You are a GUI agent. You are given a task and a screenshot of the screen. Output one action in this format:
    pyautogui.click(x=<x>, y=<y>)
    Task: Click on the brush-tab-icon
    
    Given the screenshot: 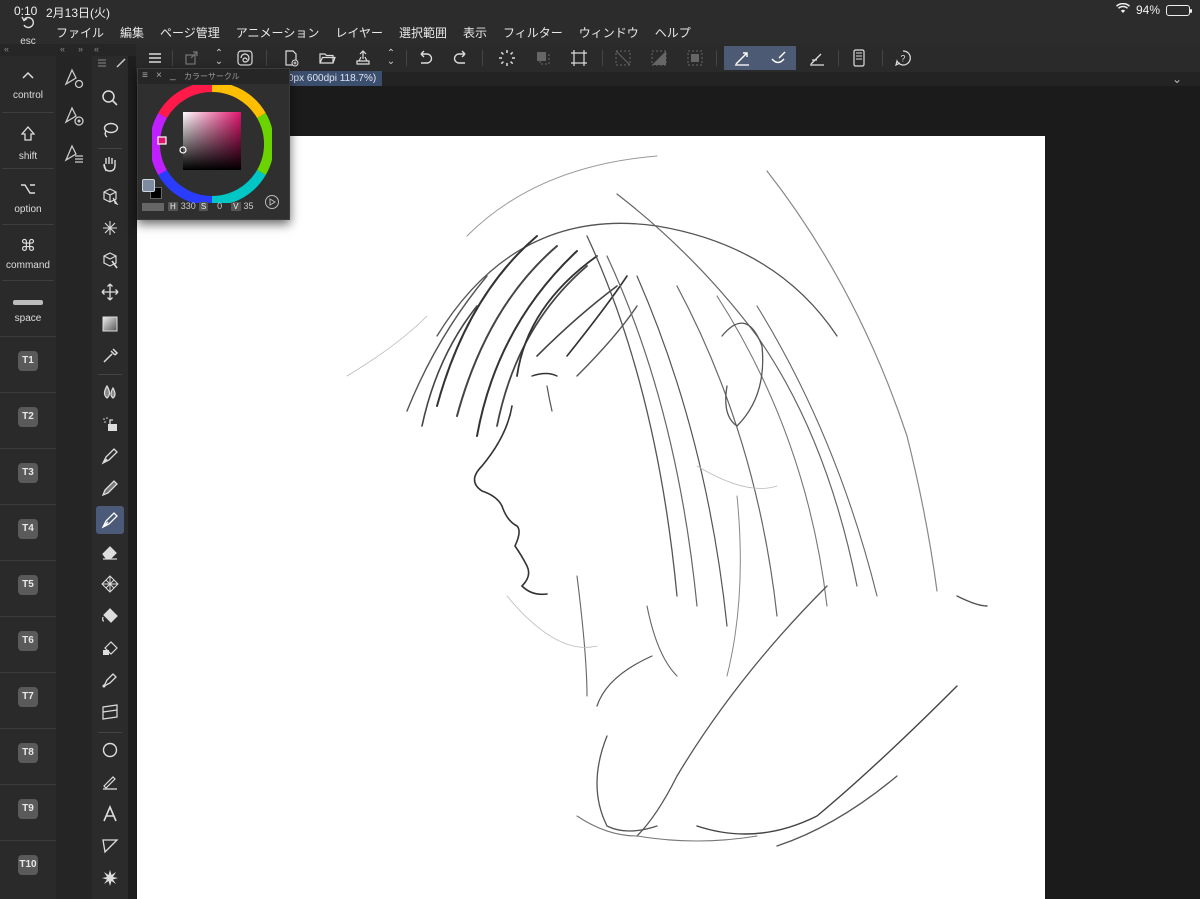 What is the action you would take?
    pyautogui.click(x=121, y=63)
    